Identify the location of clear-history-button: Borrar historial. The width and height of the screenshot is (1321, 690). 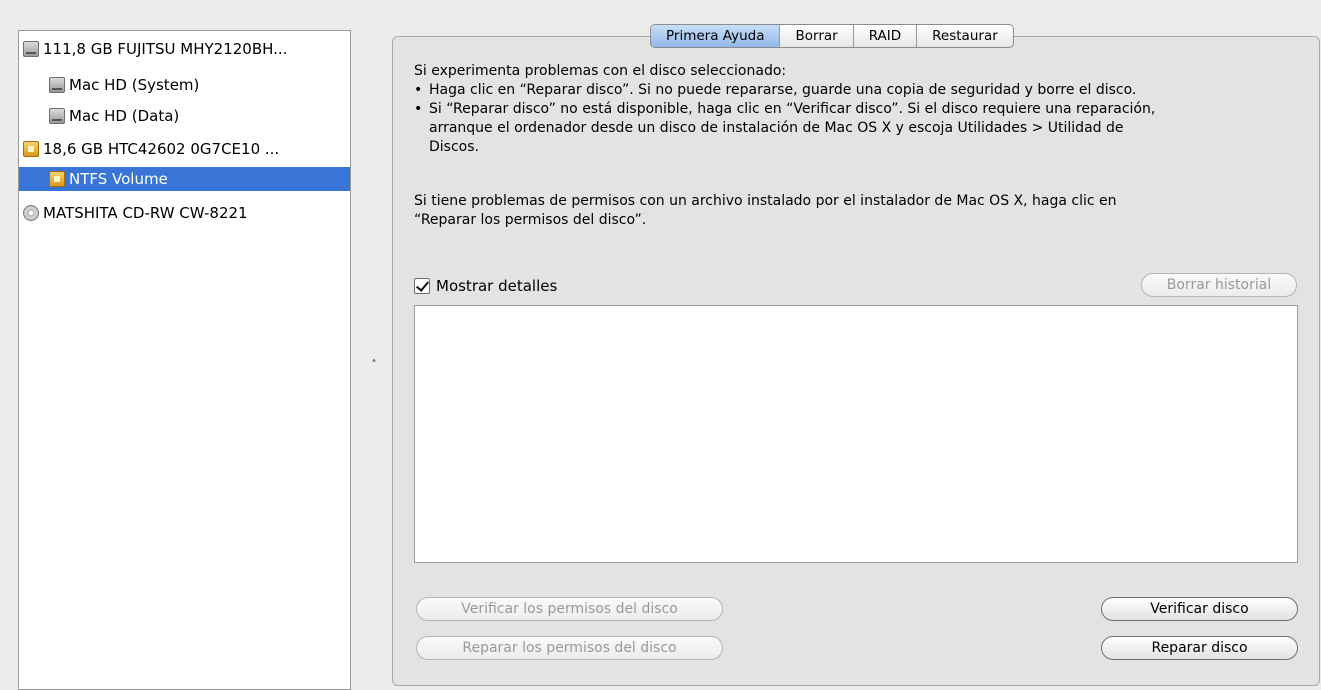
(1219, 285).